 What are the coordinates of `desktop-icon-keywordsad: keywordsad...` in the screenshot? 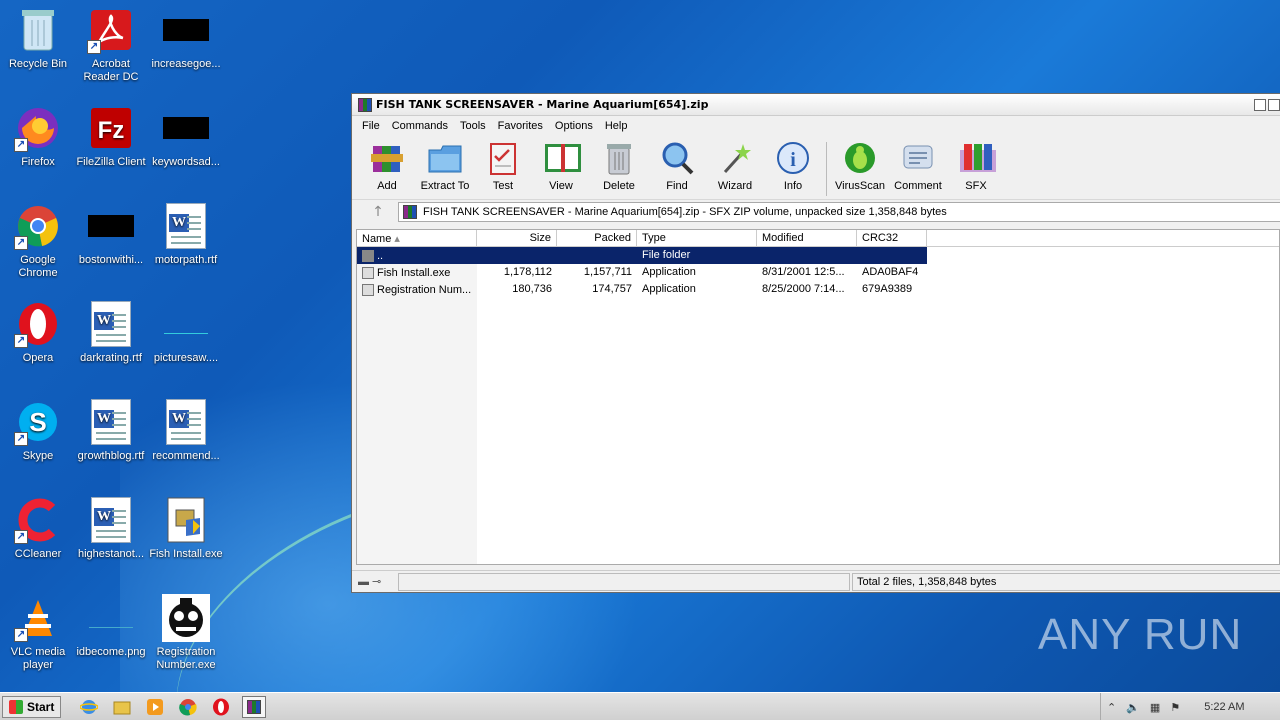 It's located at (186, 136).